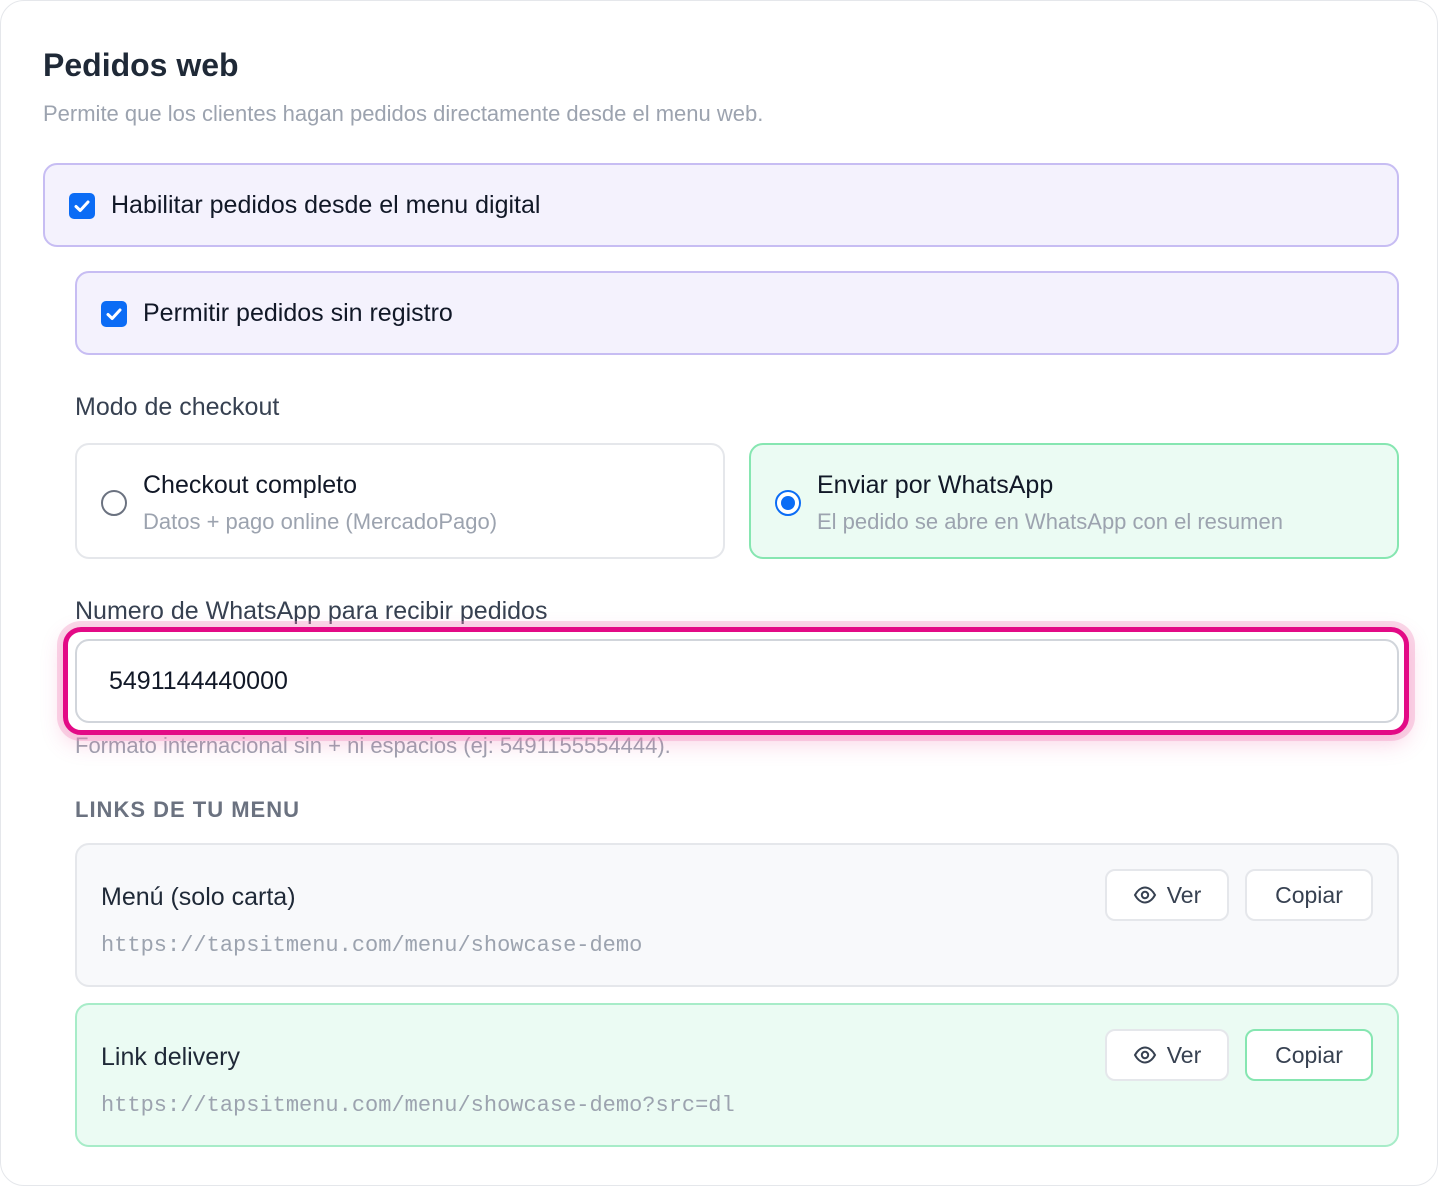  I want to click on radio-full-checkout, so click(114, 503).